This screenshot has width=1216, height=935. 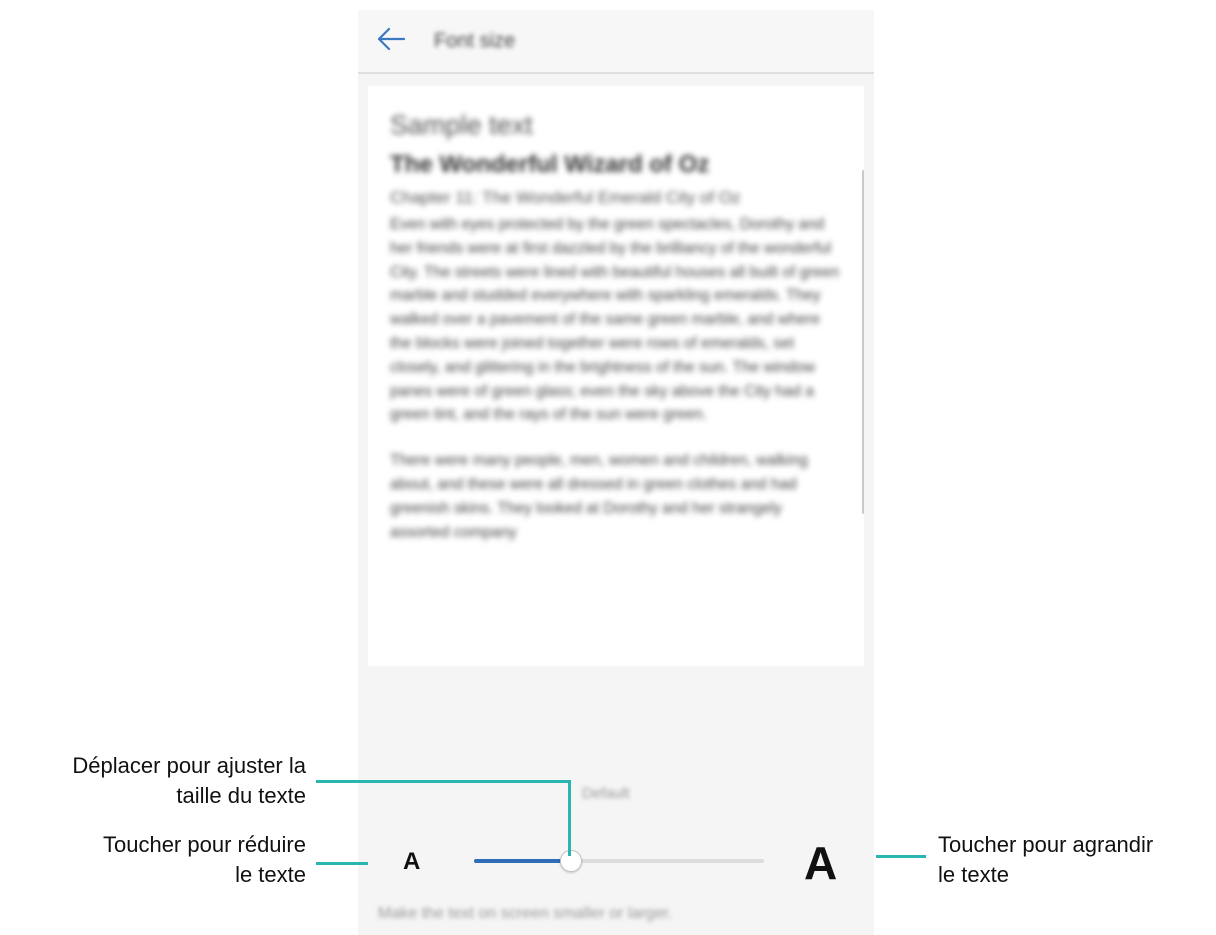 I want to click on back-button, so click(x=396, y=41).